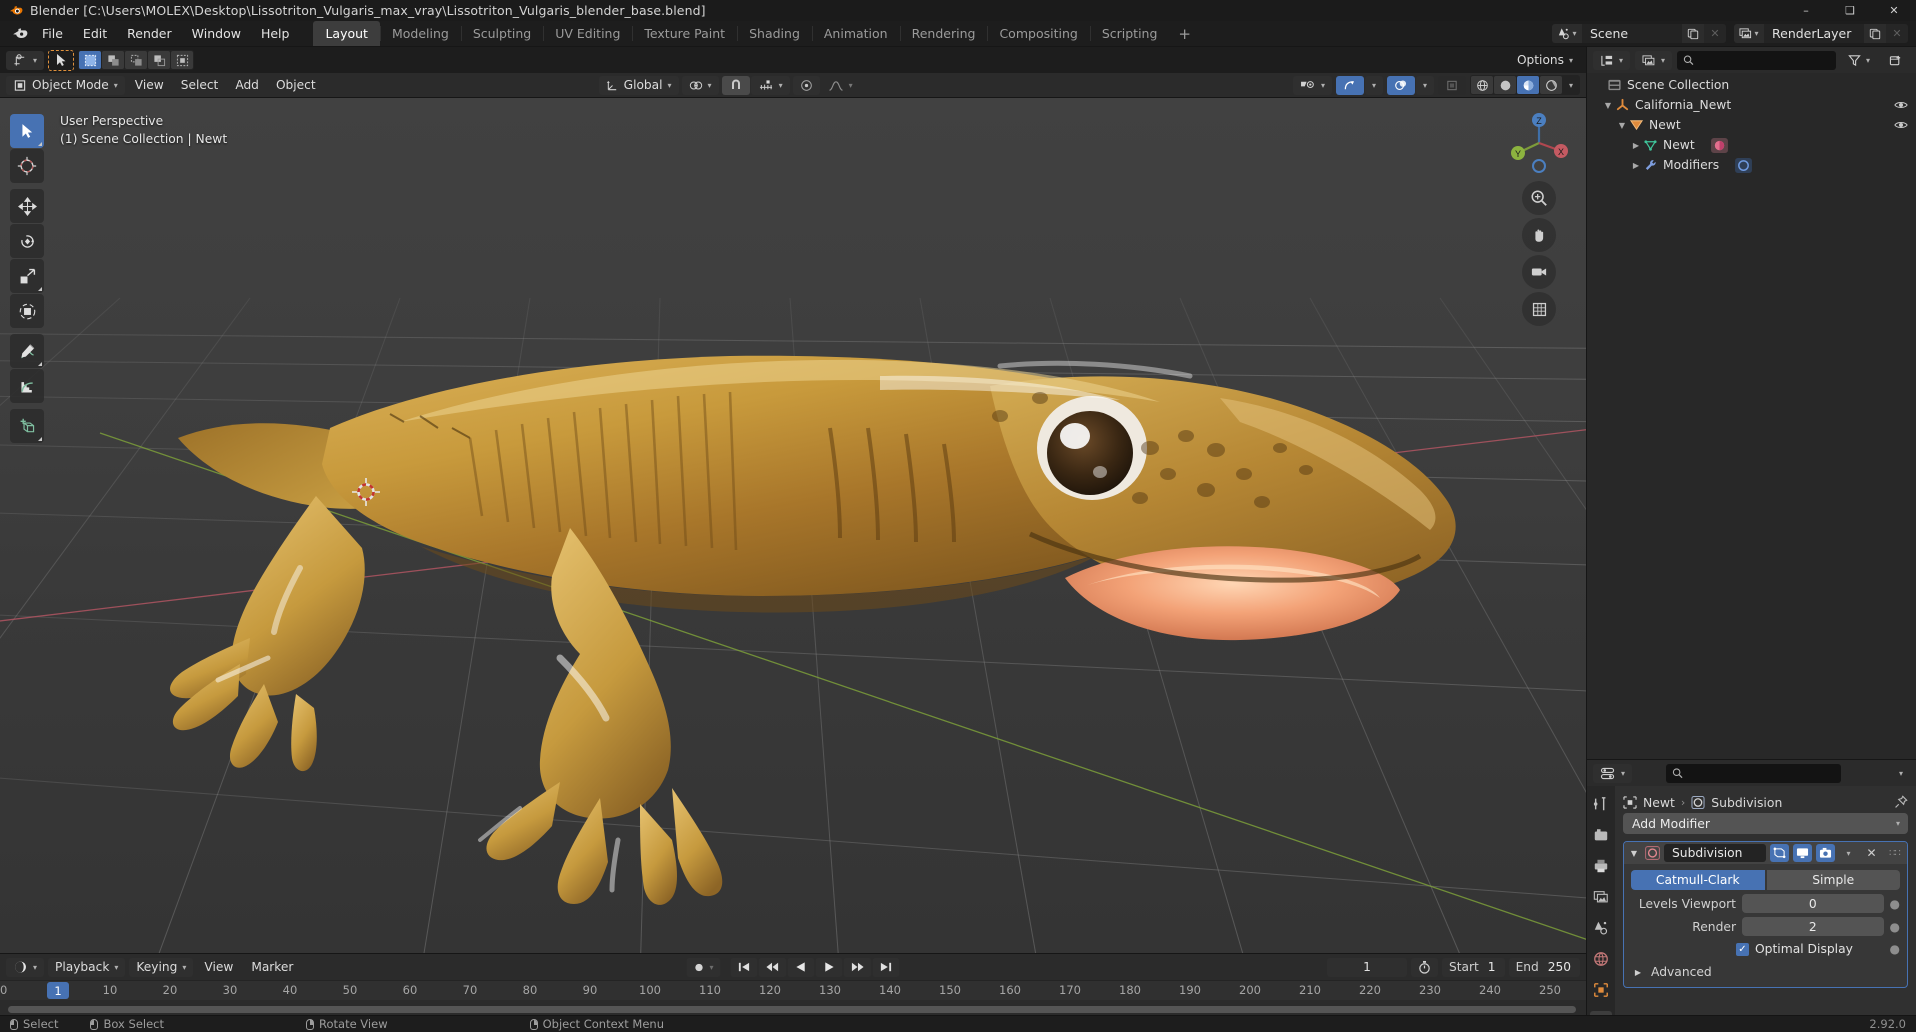  Describe the element at coordinates (770, 85) in the screenshot. I see `snap-settings: ▾` at that location.